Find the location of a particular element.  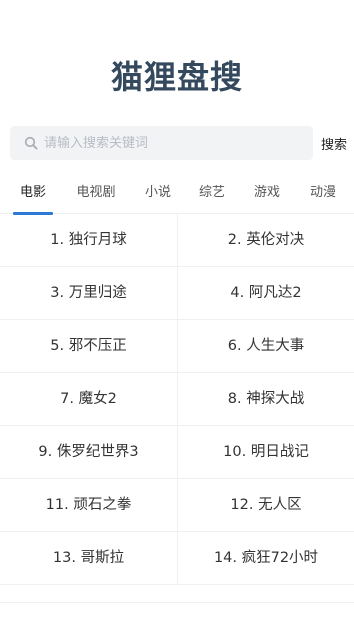

tab-tv-series: 电视剧 is located at coordinates (96, 193).